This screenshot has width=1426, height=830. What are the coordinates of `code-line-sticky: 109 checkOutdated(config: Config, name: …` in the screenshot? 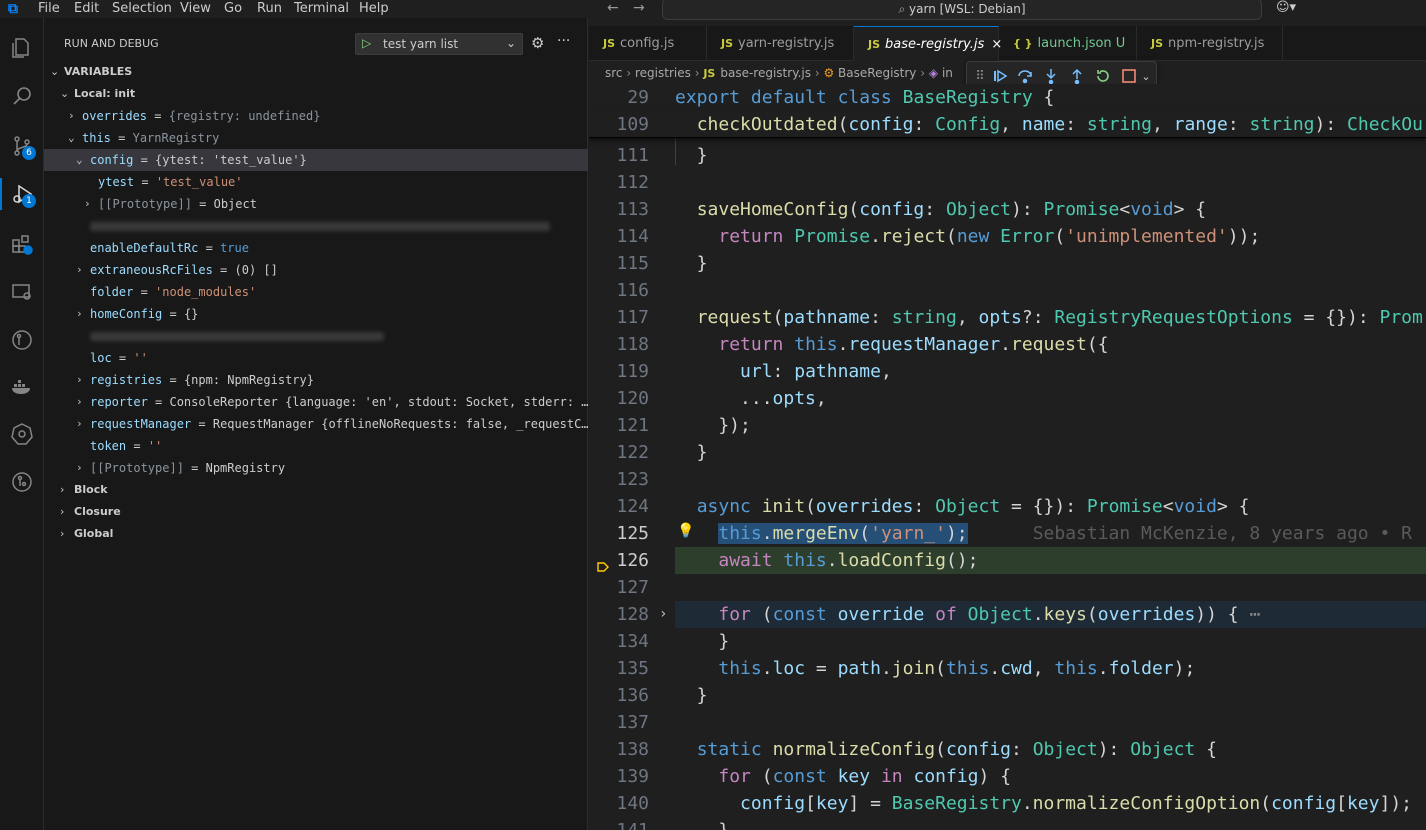 It's located at (1007, 124).